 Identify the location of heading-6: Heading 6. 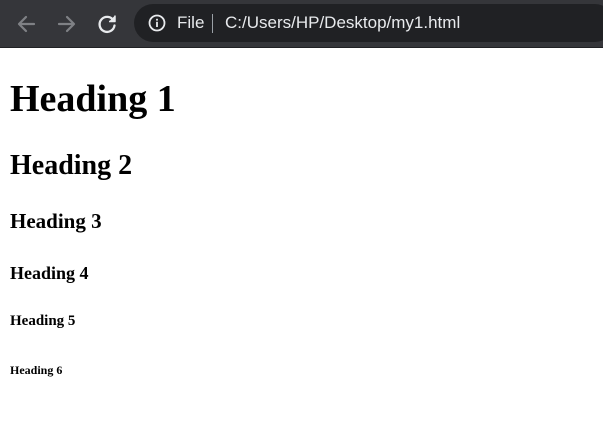
(36, 370).